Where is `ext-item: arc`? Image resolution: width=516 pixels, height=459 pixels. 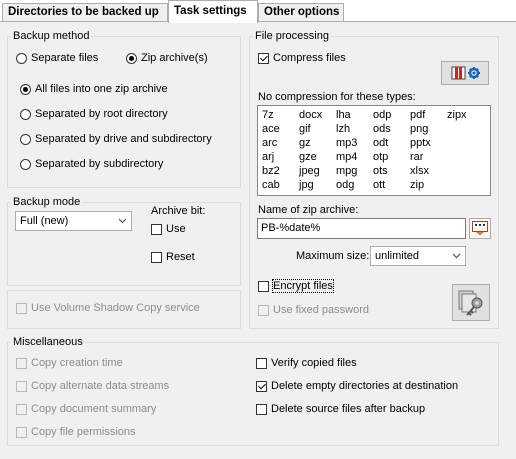
ext-item: arc is located at coordinates (270, 143).